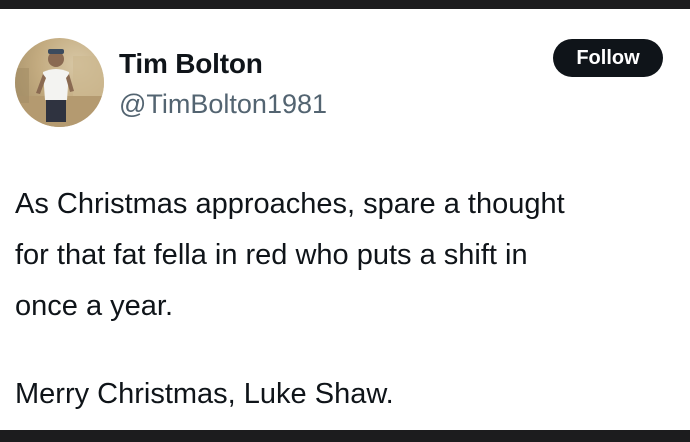 Image resolution: width=690 pixels, height=442 pixels. What do you see at coordinates (59, 88) in the screenshot?
I see `avatar-photo-icon` at bounding box center [59, 88].